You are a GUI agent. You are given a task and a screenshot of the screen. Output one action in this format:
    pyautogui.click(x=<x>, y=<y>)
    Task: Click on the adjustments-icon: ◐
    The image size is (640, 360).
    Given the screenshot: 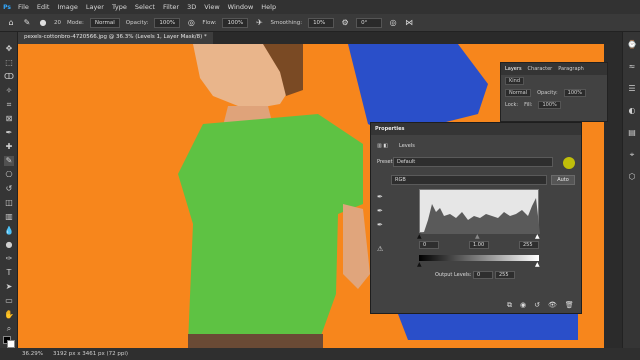 What is the action you would take?
    pyautogui.click(x=632, y=111)
    